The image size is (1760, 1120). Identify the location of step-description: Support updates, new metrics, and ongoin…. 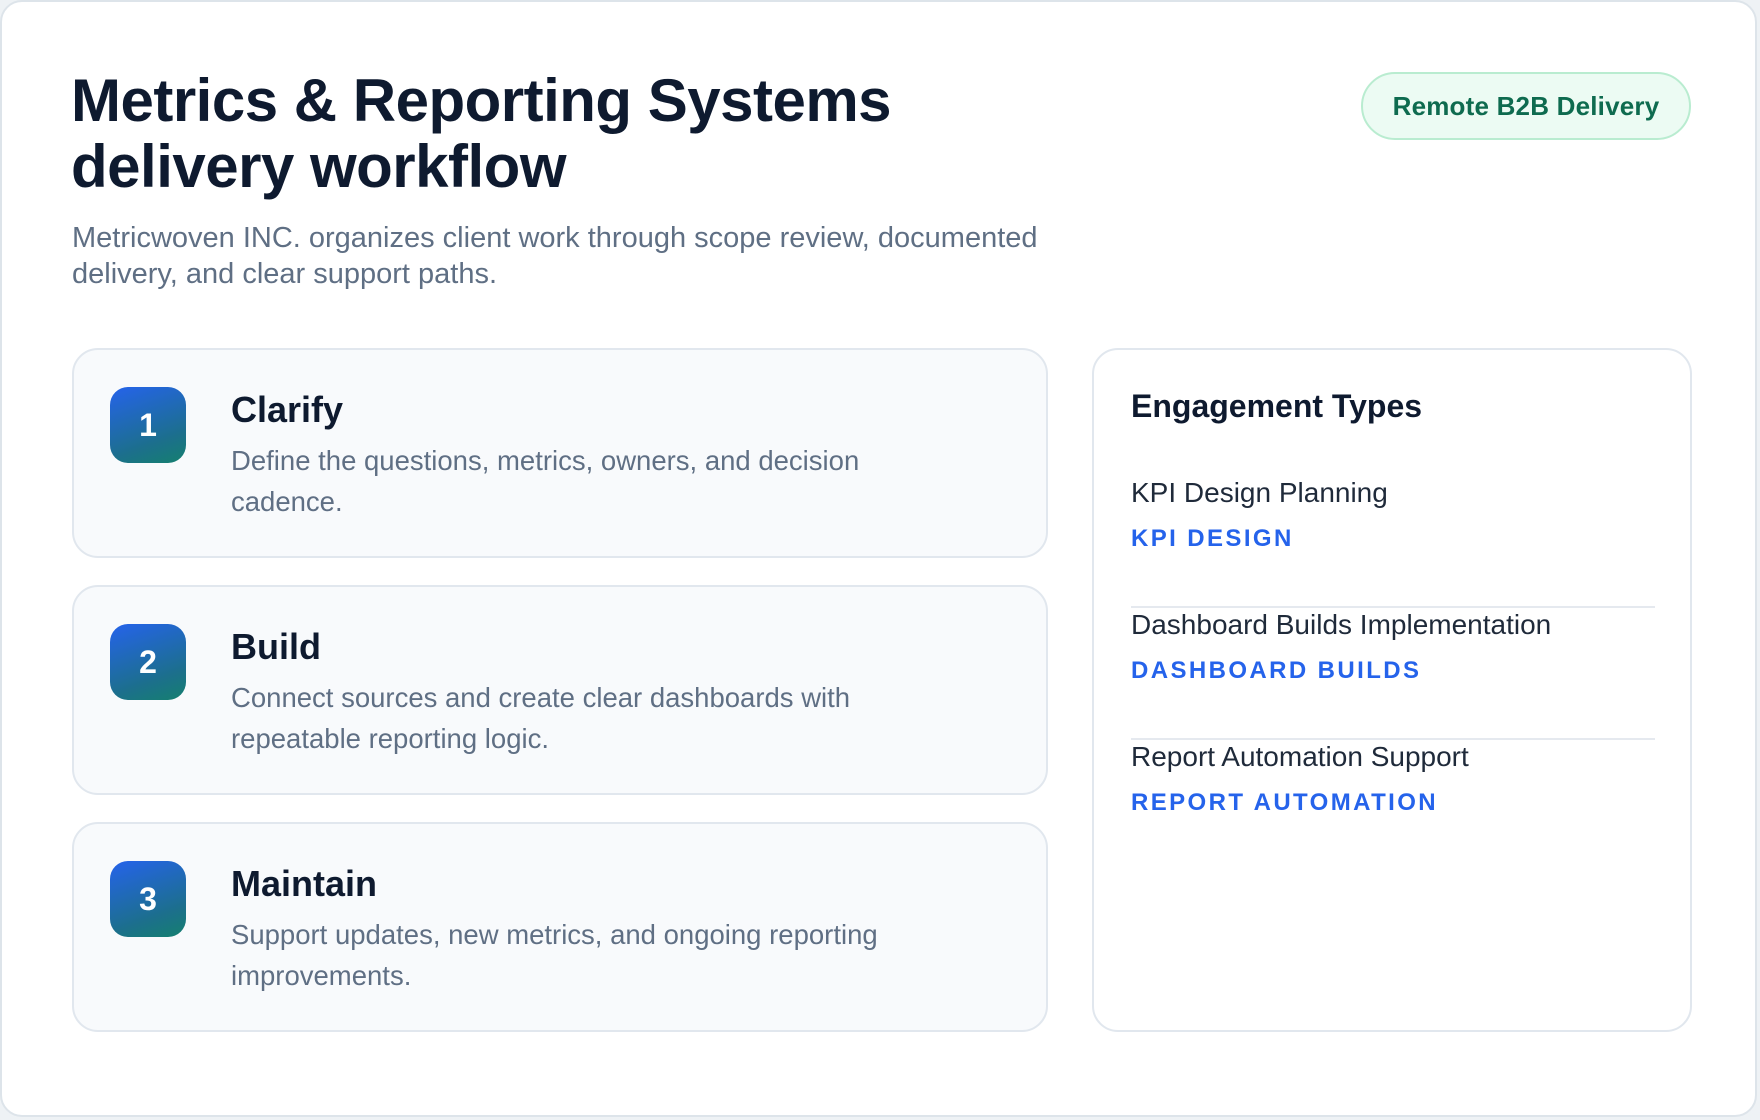
(554, 955).